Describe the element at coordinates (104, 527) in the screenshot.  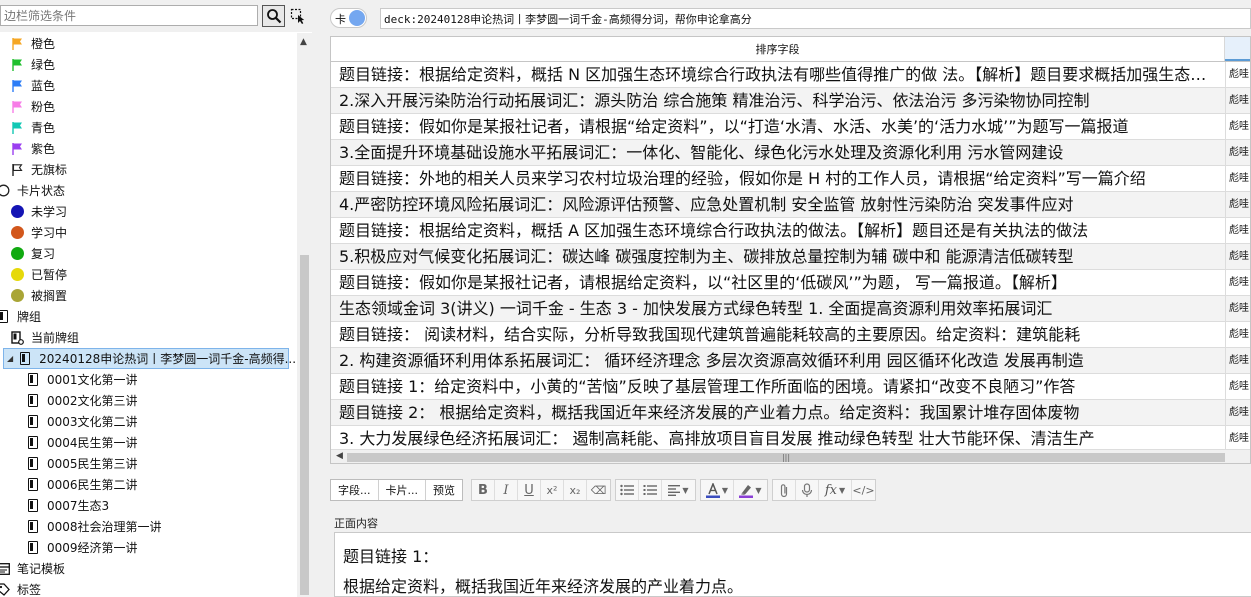
I see `sidebar-item-label: 0008社会治理第一讲` at that location.